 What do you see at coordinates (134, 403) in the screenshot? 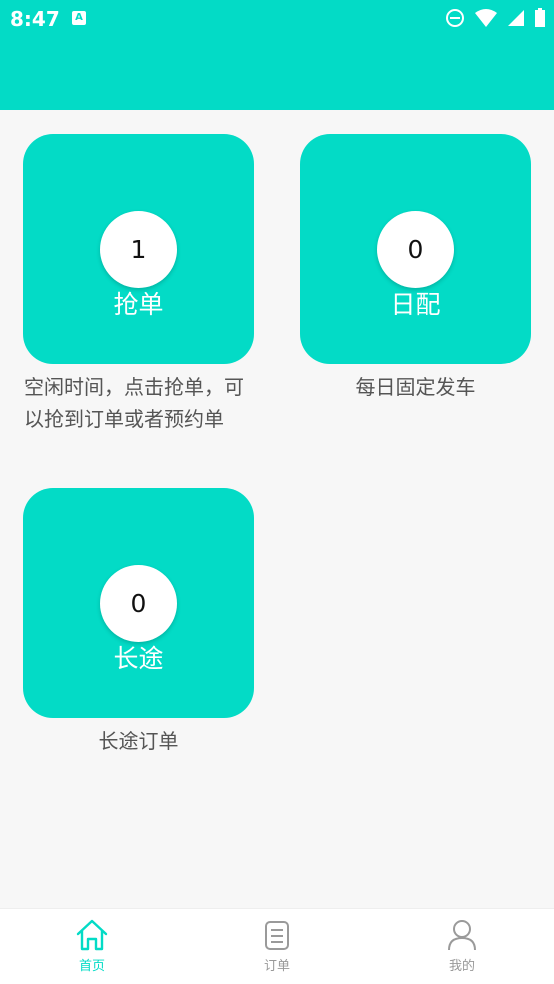
I see `grab-order-description: 空闲时间，点击抢单，可以抢到订单或者预约单` at bounding box center [134, 403].